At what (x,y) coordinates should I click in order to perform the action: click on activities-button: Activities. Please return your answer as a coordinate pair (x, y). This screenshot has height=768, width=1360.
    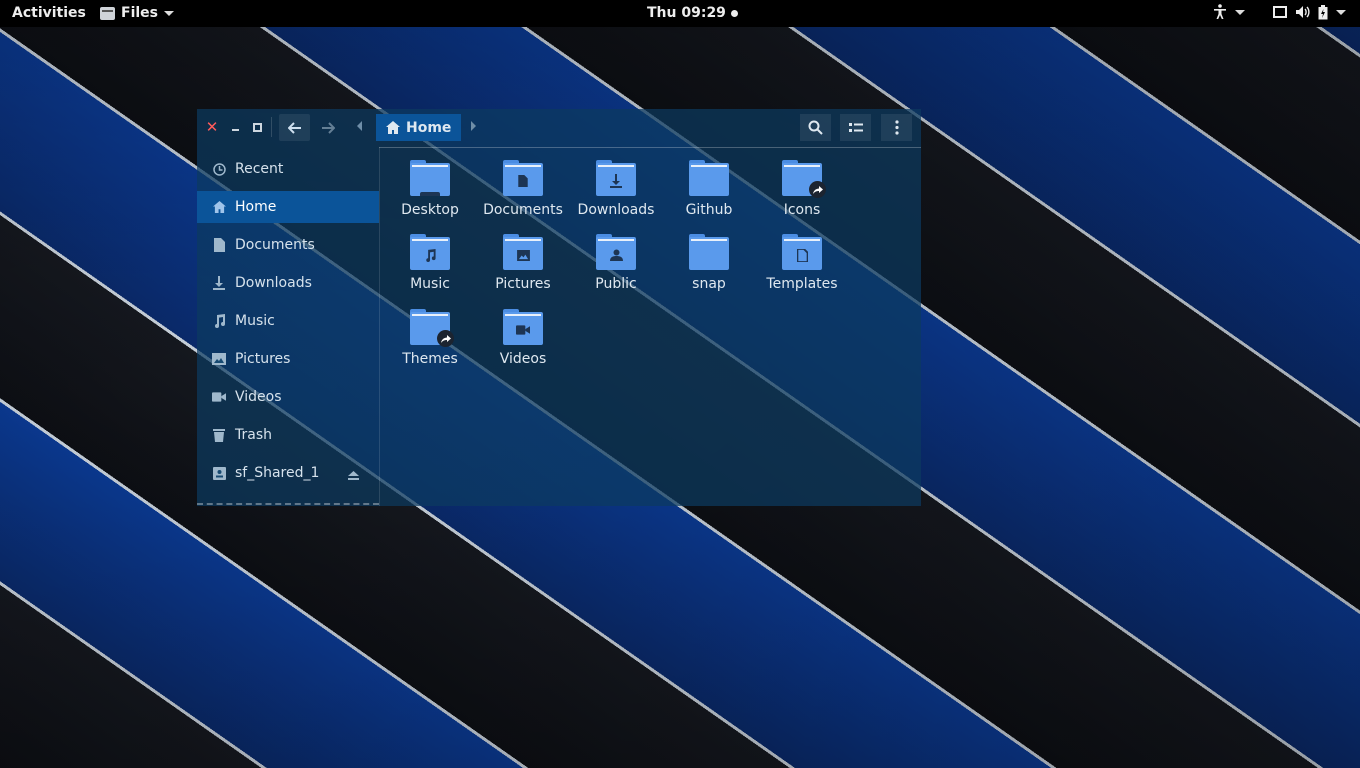
    Looking at the image, I should click on (49, 13).